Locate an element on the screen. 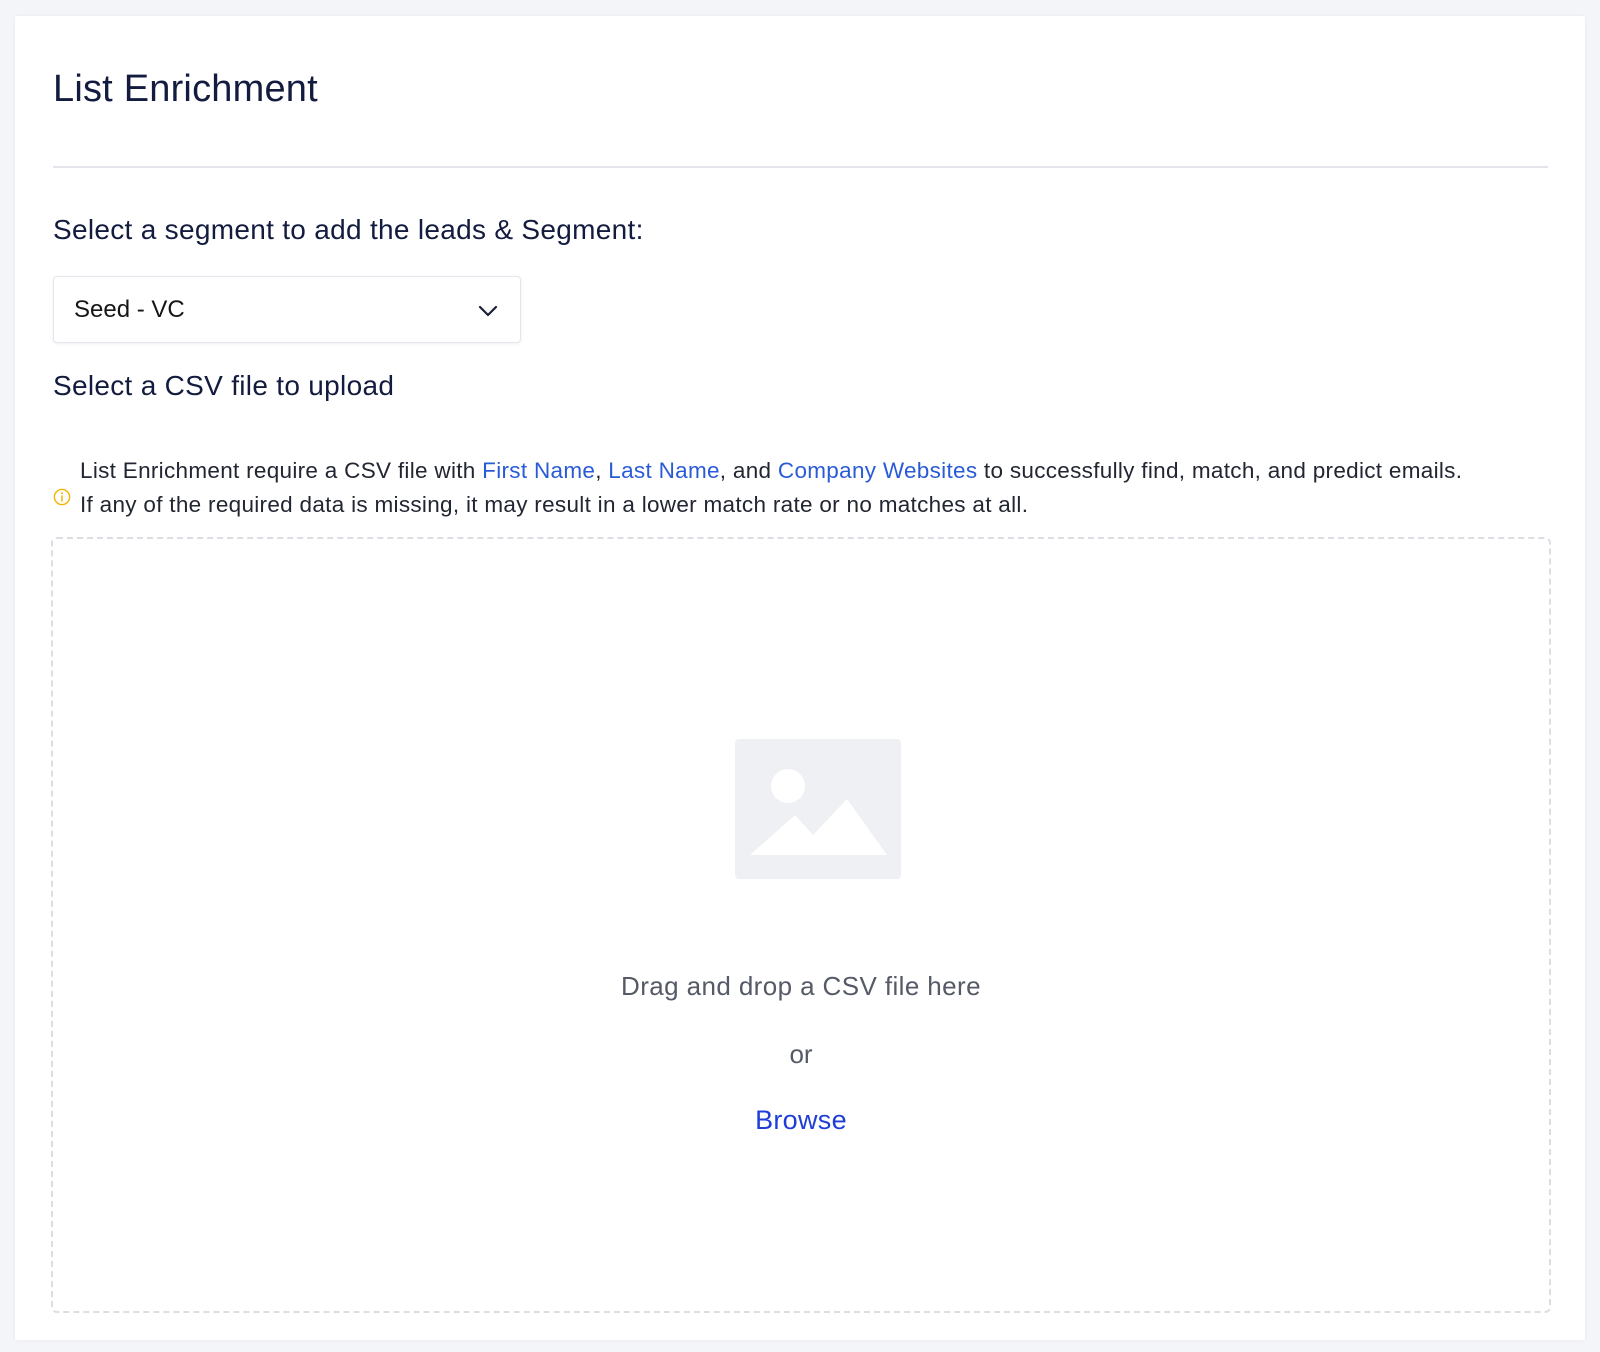 The width and height of the screenshot is (1600, 1352). segment-select-value: Seed - VC is located at coordinates (129, 309).